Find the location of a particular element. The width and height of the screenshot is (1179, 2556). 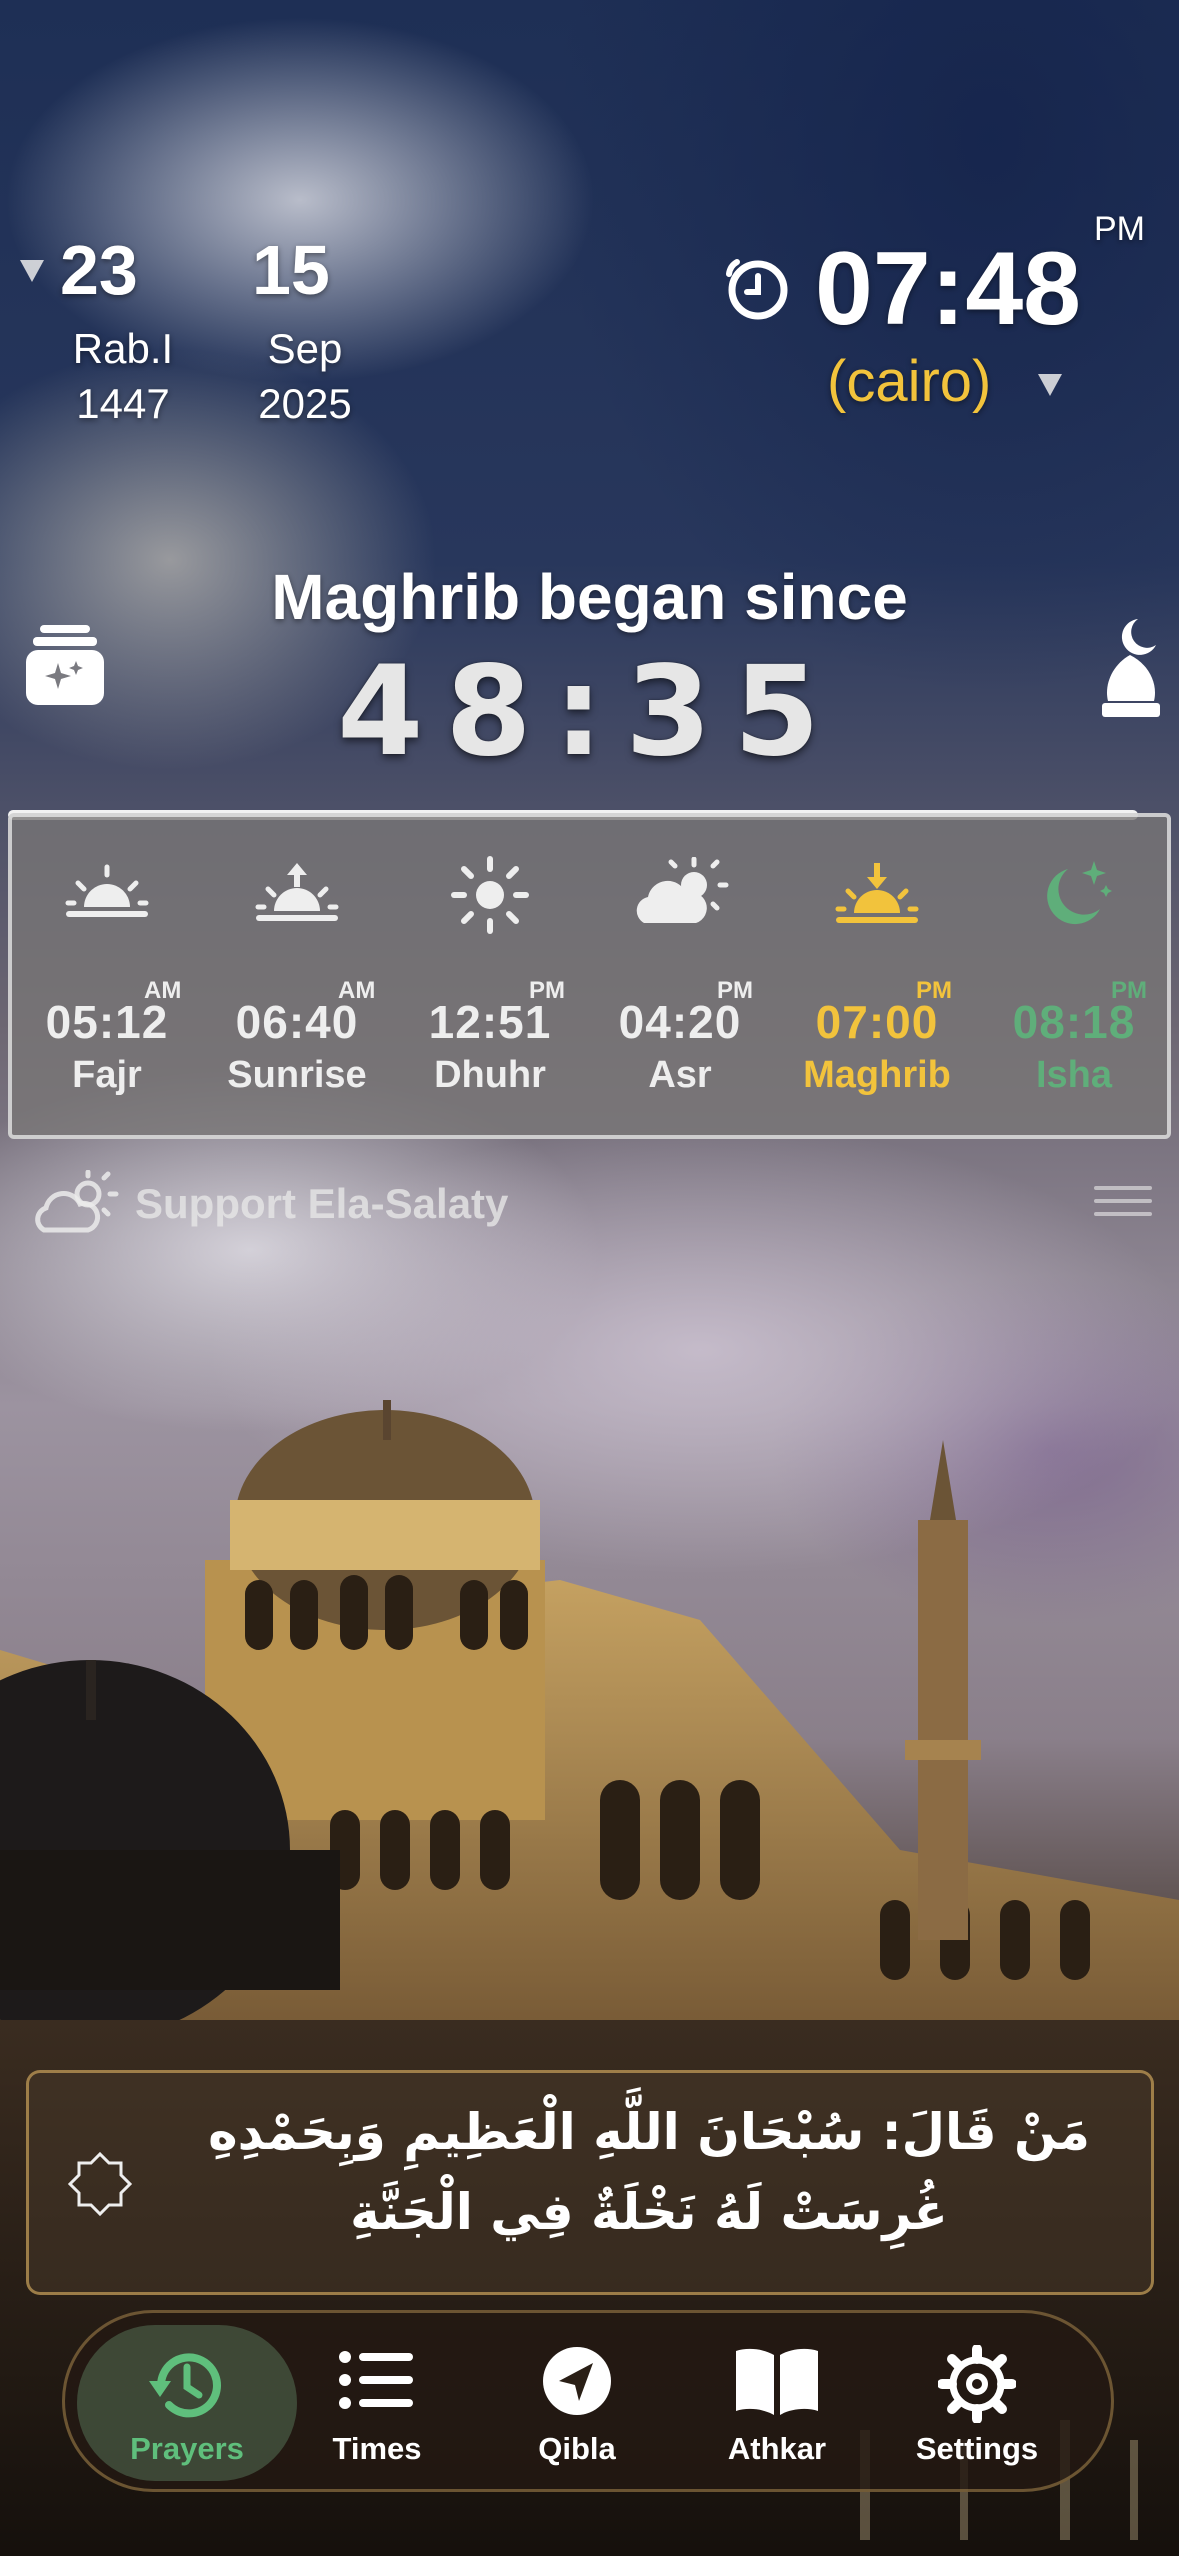

gregorian-date: 15 Sep 2025 is located at coordinates (305, 330).